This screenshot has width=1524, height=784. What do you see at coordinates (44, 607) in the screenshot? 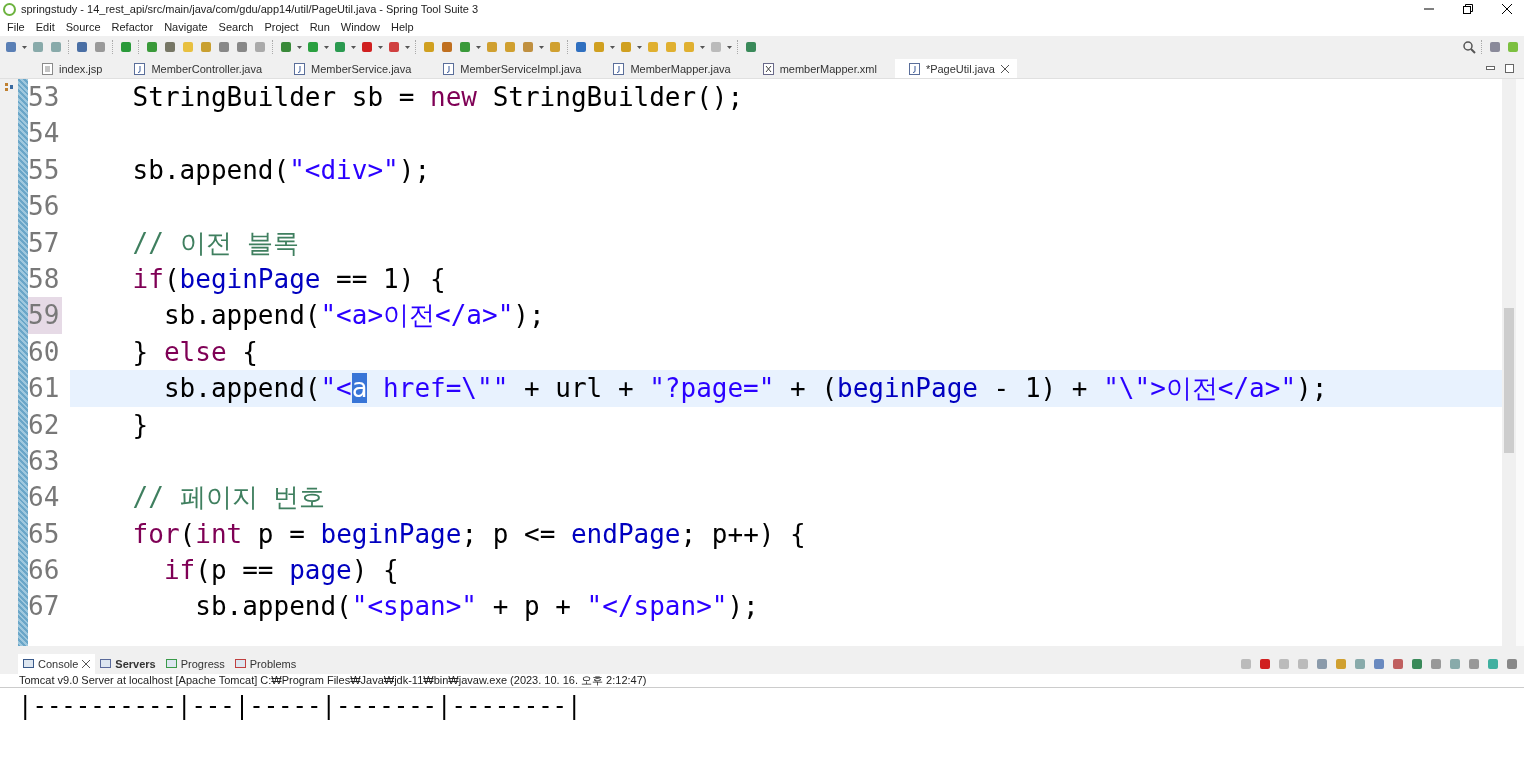
I see `line-number: 67` at bounding box center [44, 607].